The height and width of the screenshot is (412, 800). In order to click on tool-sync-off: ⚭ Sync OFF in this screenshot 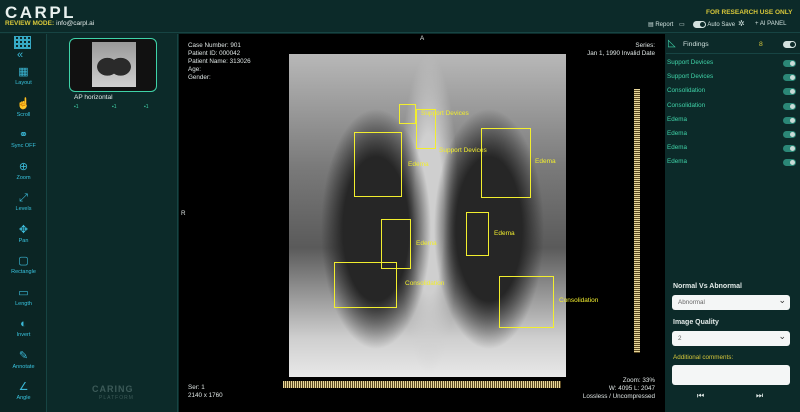, I will do `click(23, 143)`.